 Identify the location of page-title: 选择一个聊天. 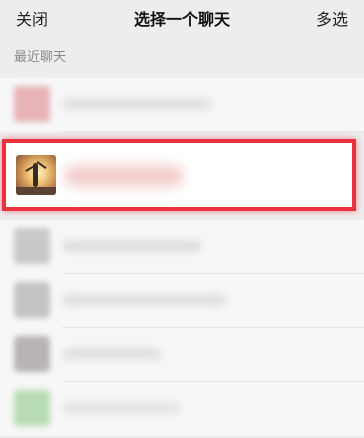
(181, 19).